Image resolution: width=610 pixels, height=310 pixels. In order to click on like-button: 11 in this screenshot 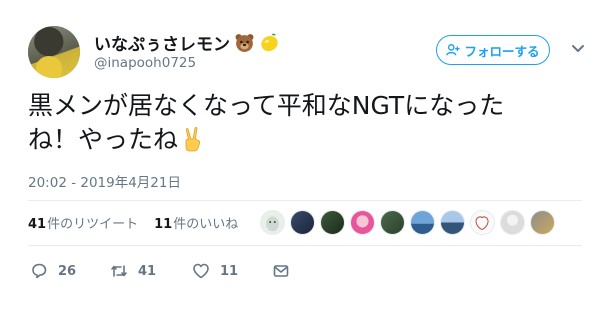, I will do `click(232, 271)`.